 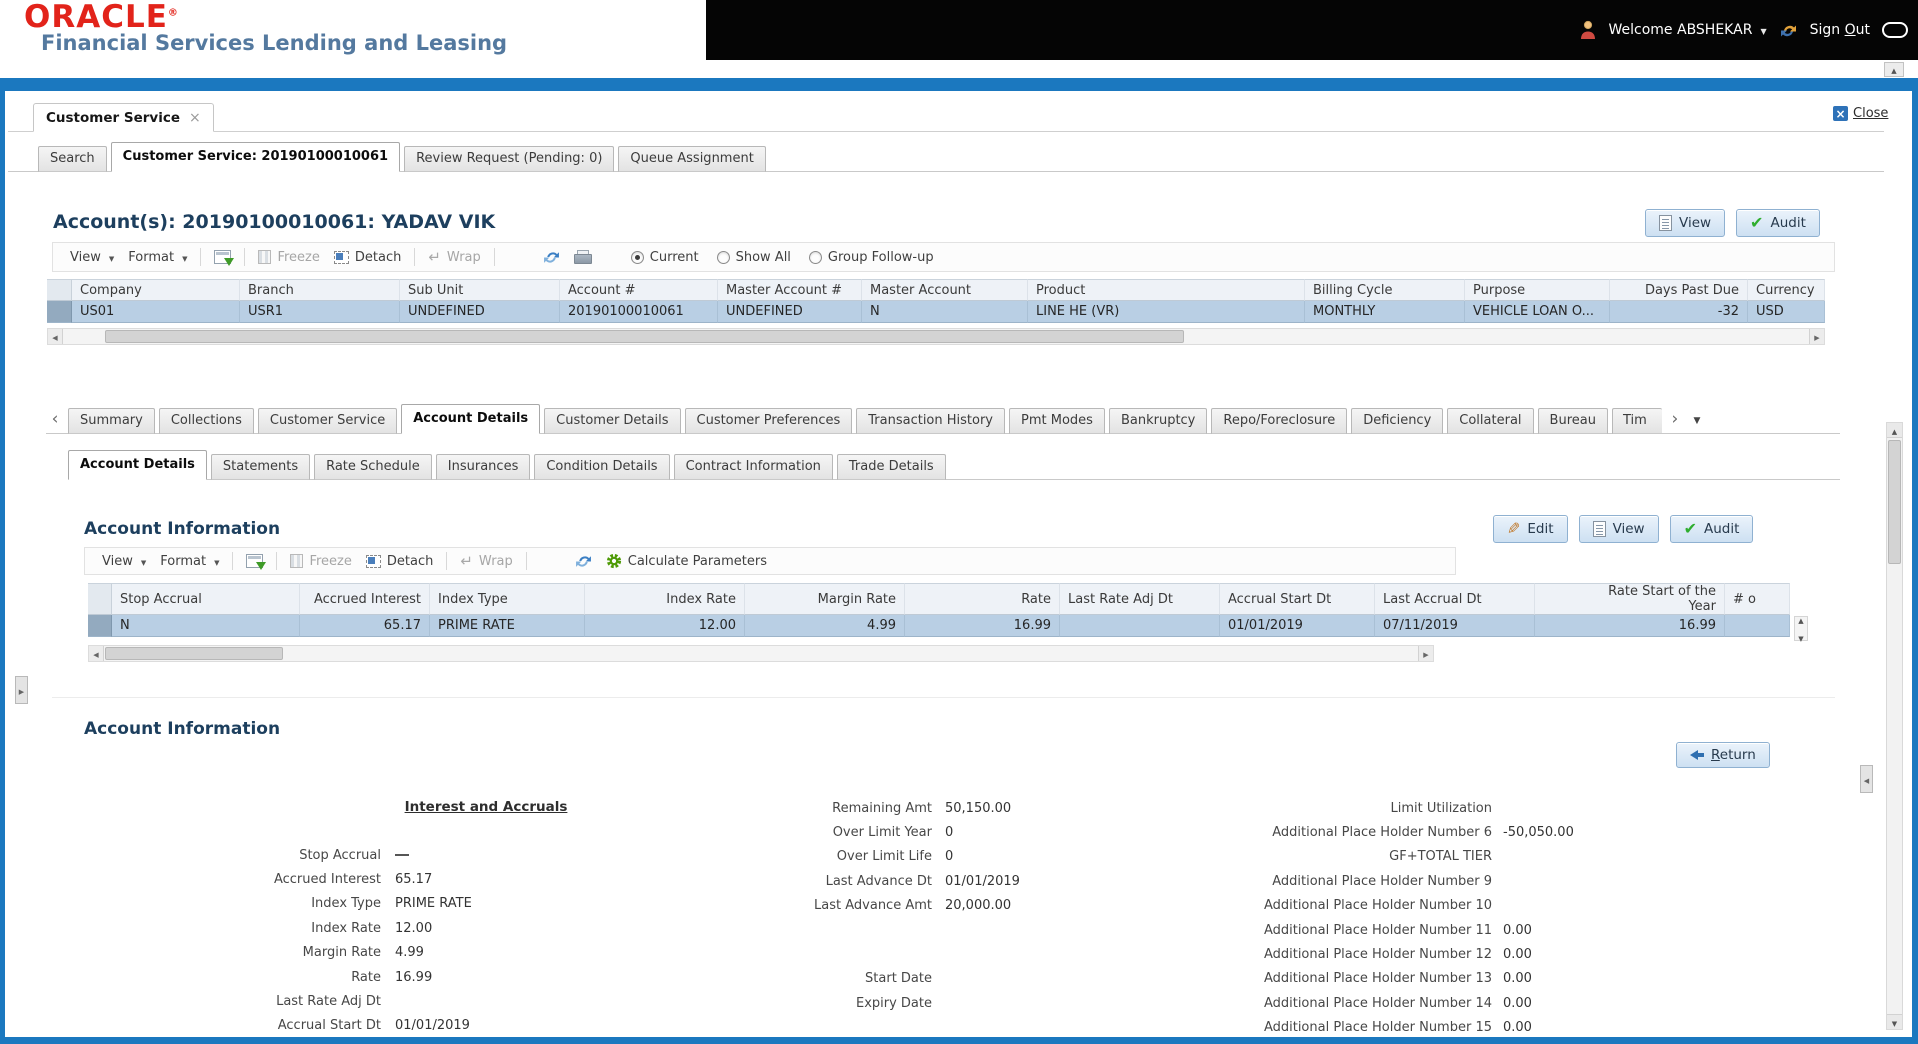 I want to click on close-tab-icon, so click(x=195, y=118).